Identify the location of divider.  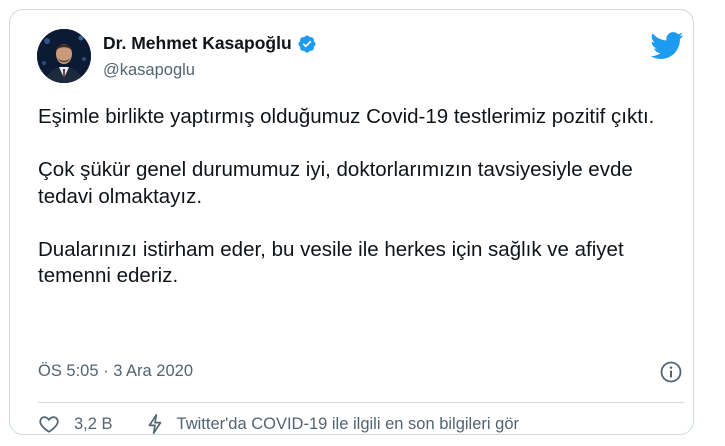
(361, 402).